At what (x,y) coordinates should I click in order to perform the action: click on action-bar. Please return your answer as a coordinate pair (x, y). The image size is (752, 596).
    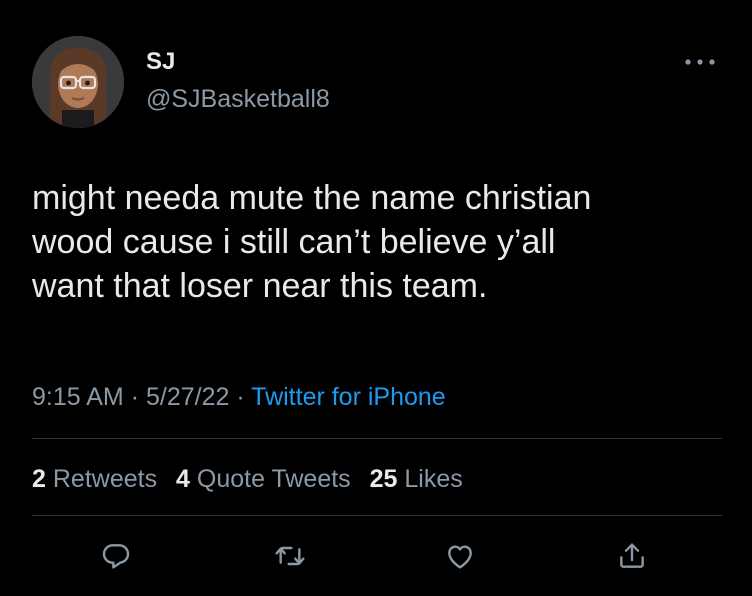
    Looking at the image, I should click on (376, 558).